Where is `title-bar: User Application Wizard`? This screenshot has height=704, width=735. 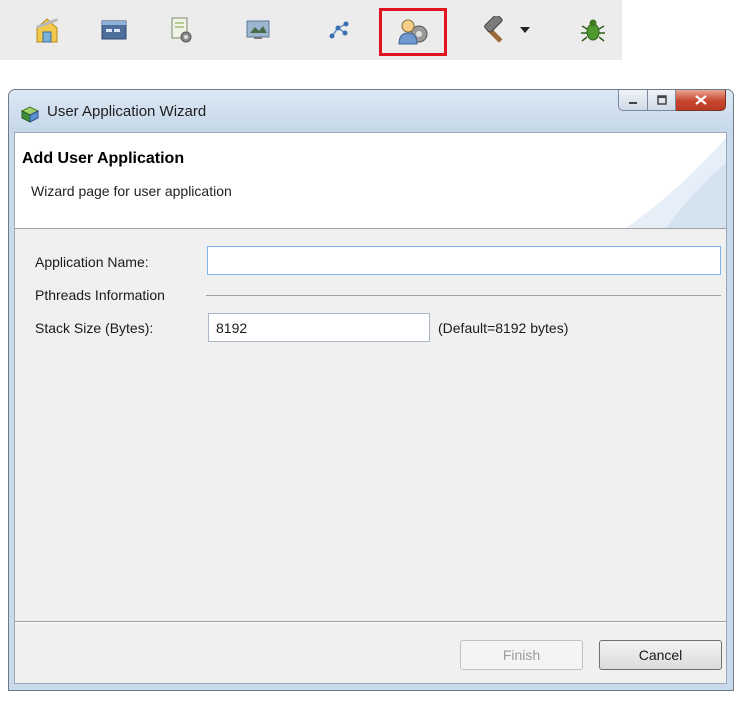 title-bar: User Application Wizard is located at coordinates (371, 111).